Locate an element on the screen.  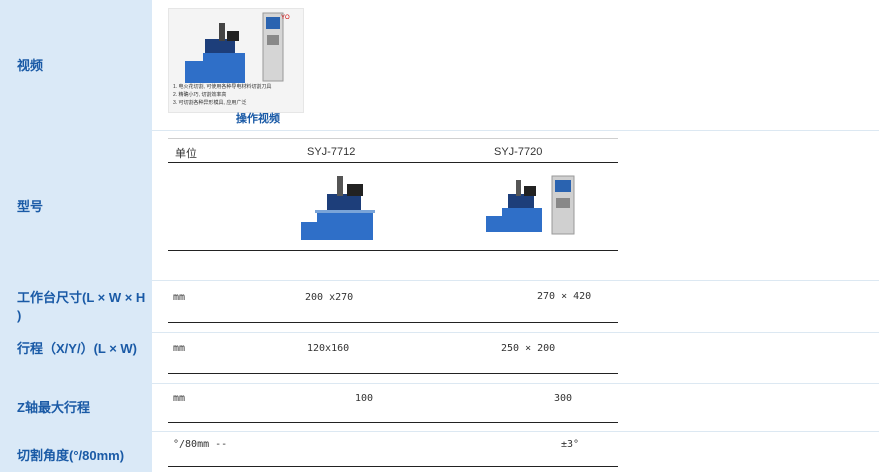
row-unit: °/80mm -- is located at coordinates (200, 444).